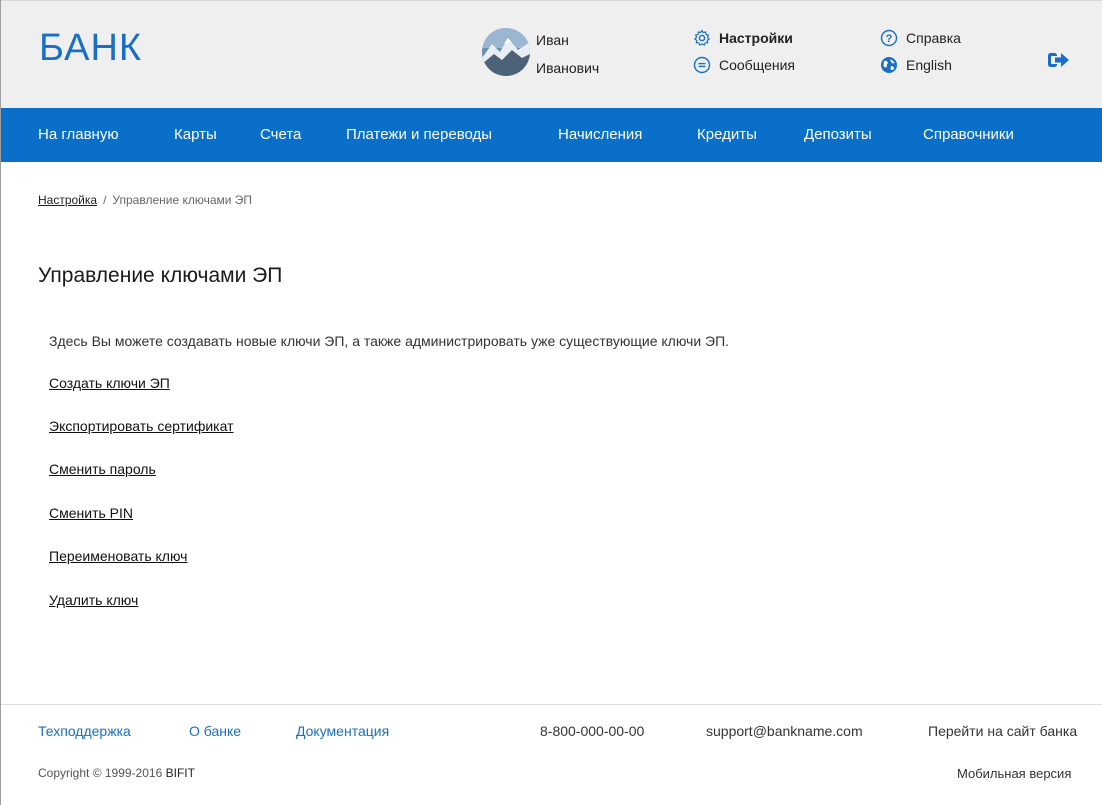 The height and width of the screenshot is (805, 1102). Describe the element at coordinates (568, 68) in the screenshot. I see `user-last-name: Иванович` at that location.